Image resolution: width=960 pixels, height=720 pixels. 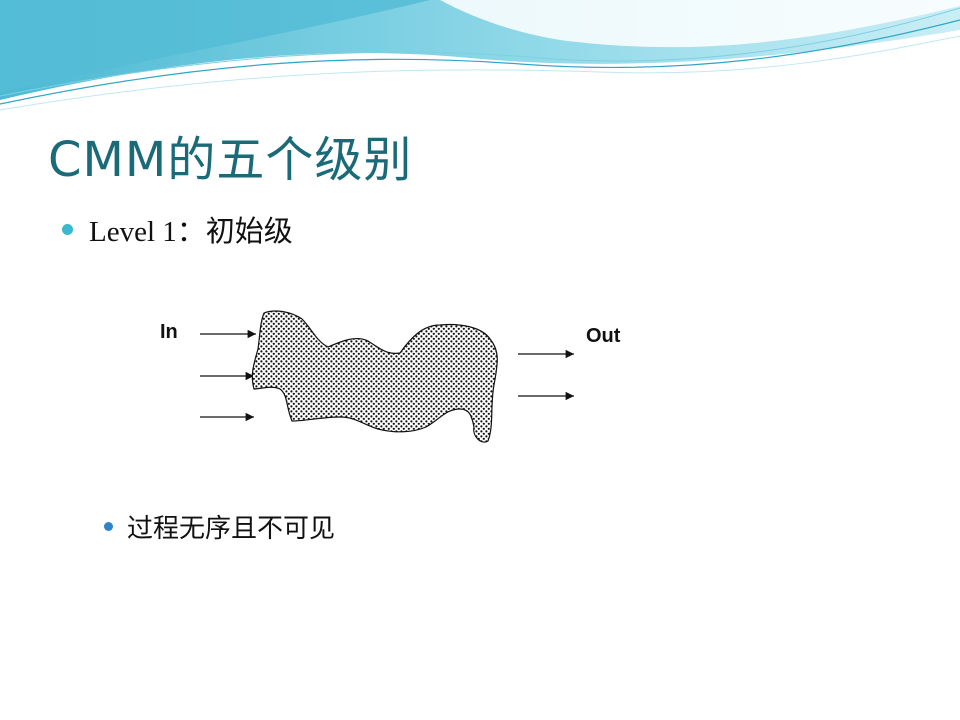 What do you see at coordinates (169, 332) in the screenshot?
I see `input-label: In` at bounding box center [169, 332].